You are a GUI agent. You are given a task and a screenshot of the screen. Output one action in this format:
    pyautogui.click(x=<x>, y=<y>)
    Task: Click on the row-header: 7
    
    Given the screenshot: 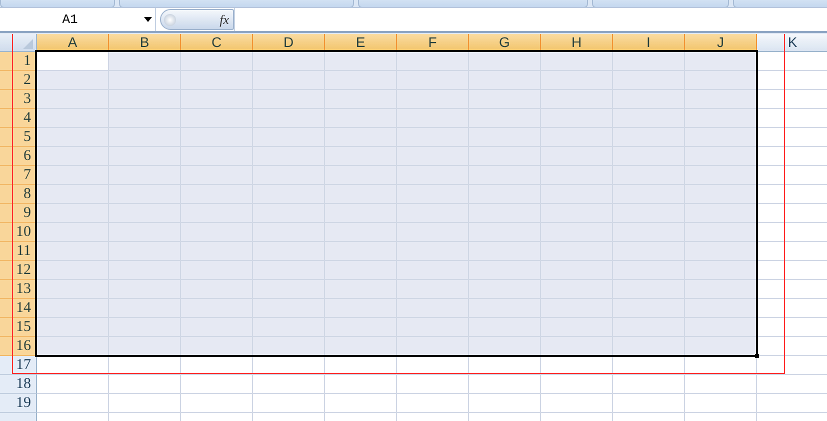 What is the action you would take?
    pyautogui.click(x=18, y=175)
    